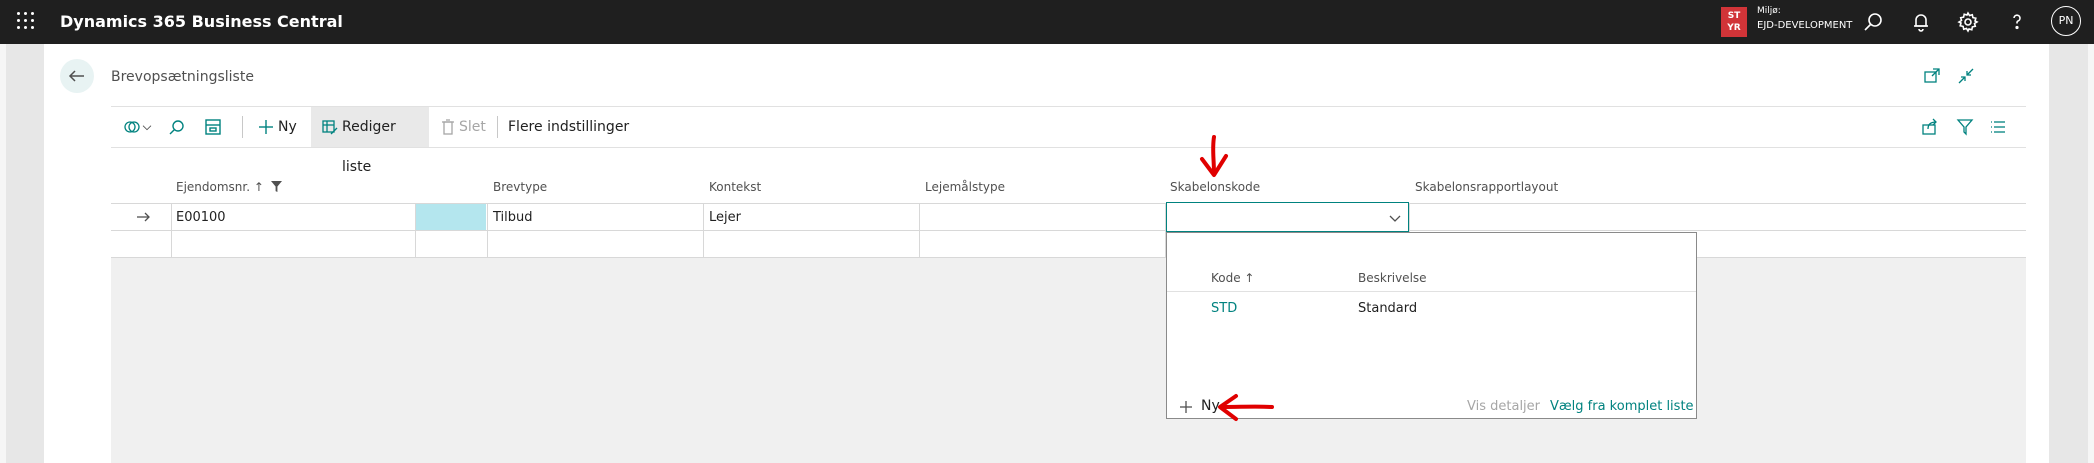 The image size is (2094, 463). Describe the element at coordinates (132, 127) in the screenshot. I see `actions-icon` at that location.